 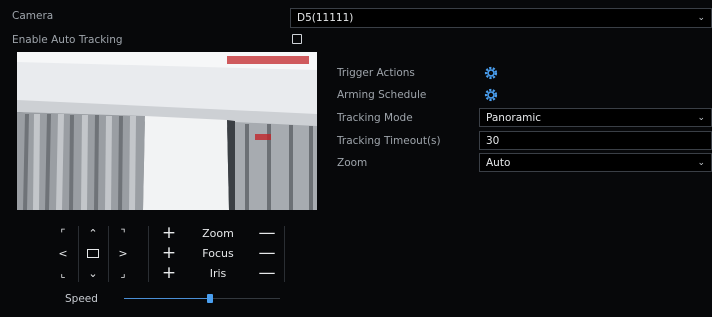 I want to click on ptz-up-left-button: ⌜, so click(x=63, y=233).